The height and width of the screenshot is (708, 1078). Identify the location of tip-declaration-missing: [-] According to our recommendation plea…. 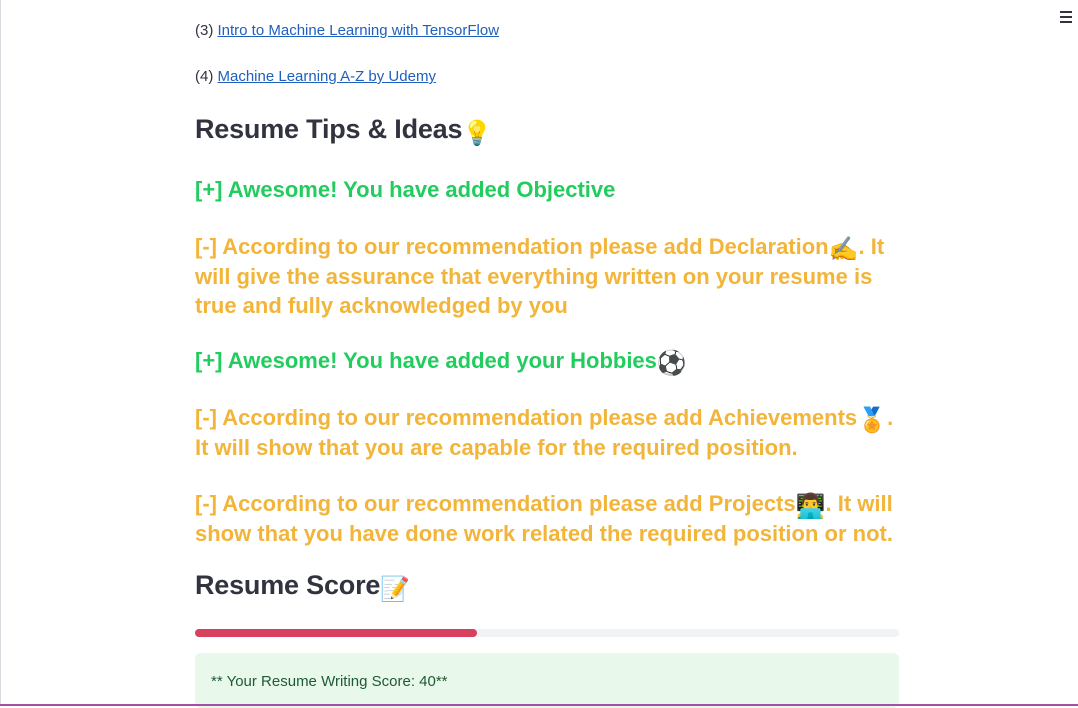
(547, 276).